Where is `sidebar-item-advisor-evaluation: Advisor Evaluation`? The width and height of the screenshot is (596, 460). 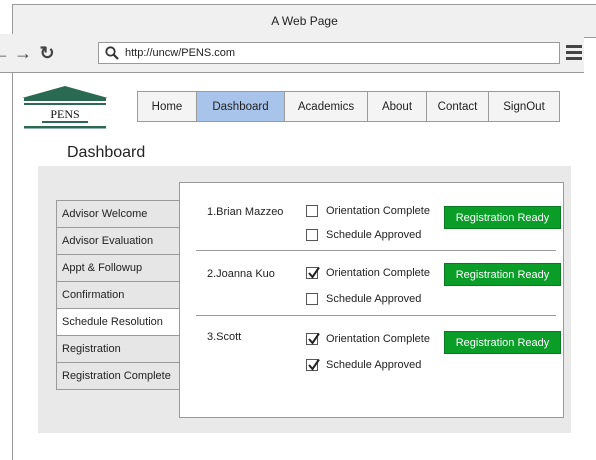
sidebar-item-advisor-evaluation: Advisor Evaluation is located at coordinates (118, 241).